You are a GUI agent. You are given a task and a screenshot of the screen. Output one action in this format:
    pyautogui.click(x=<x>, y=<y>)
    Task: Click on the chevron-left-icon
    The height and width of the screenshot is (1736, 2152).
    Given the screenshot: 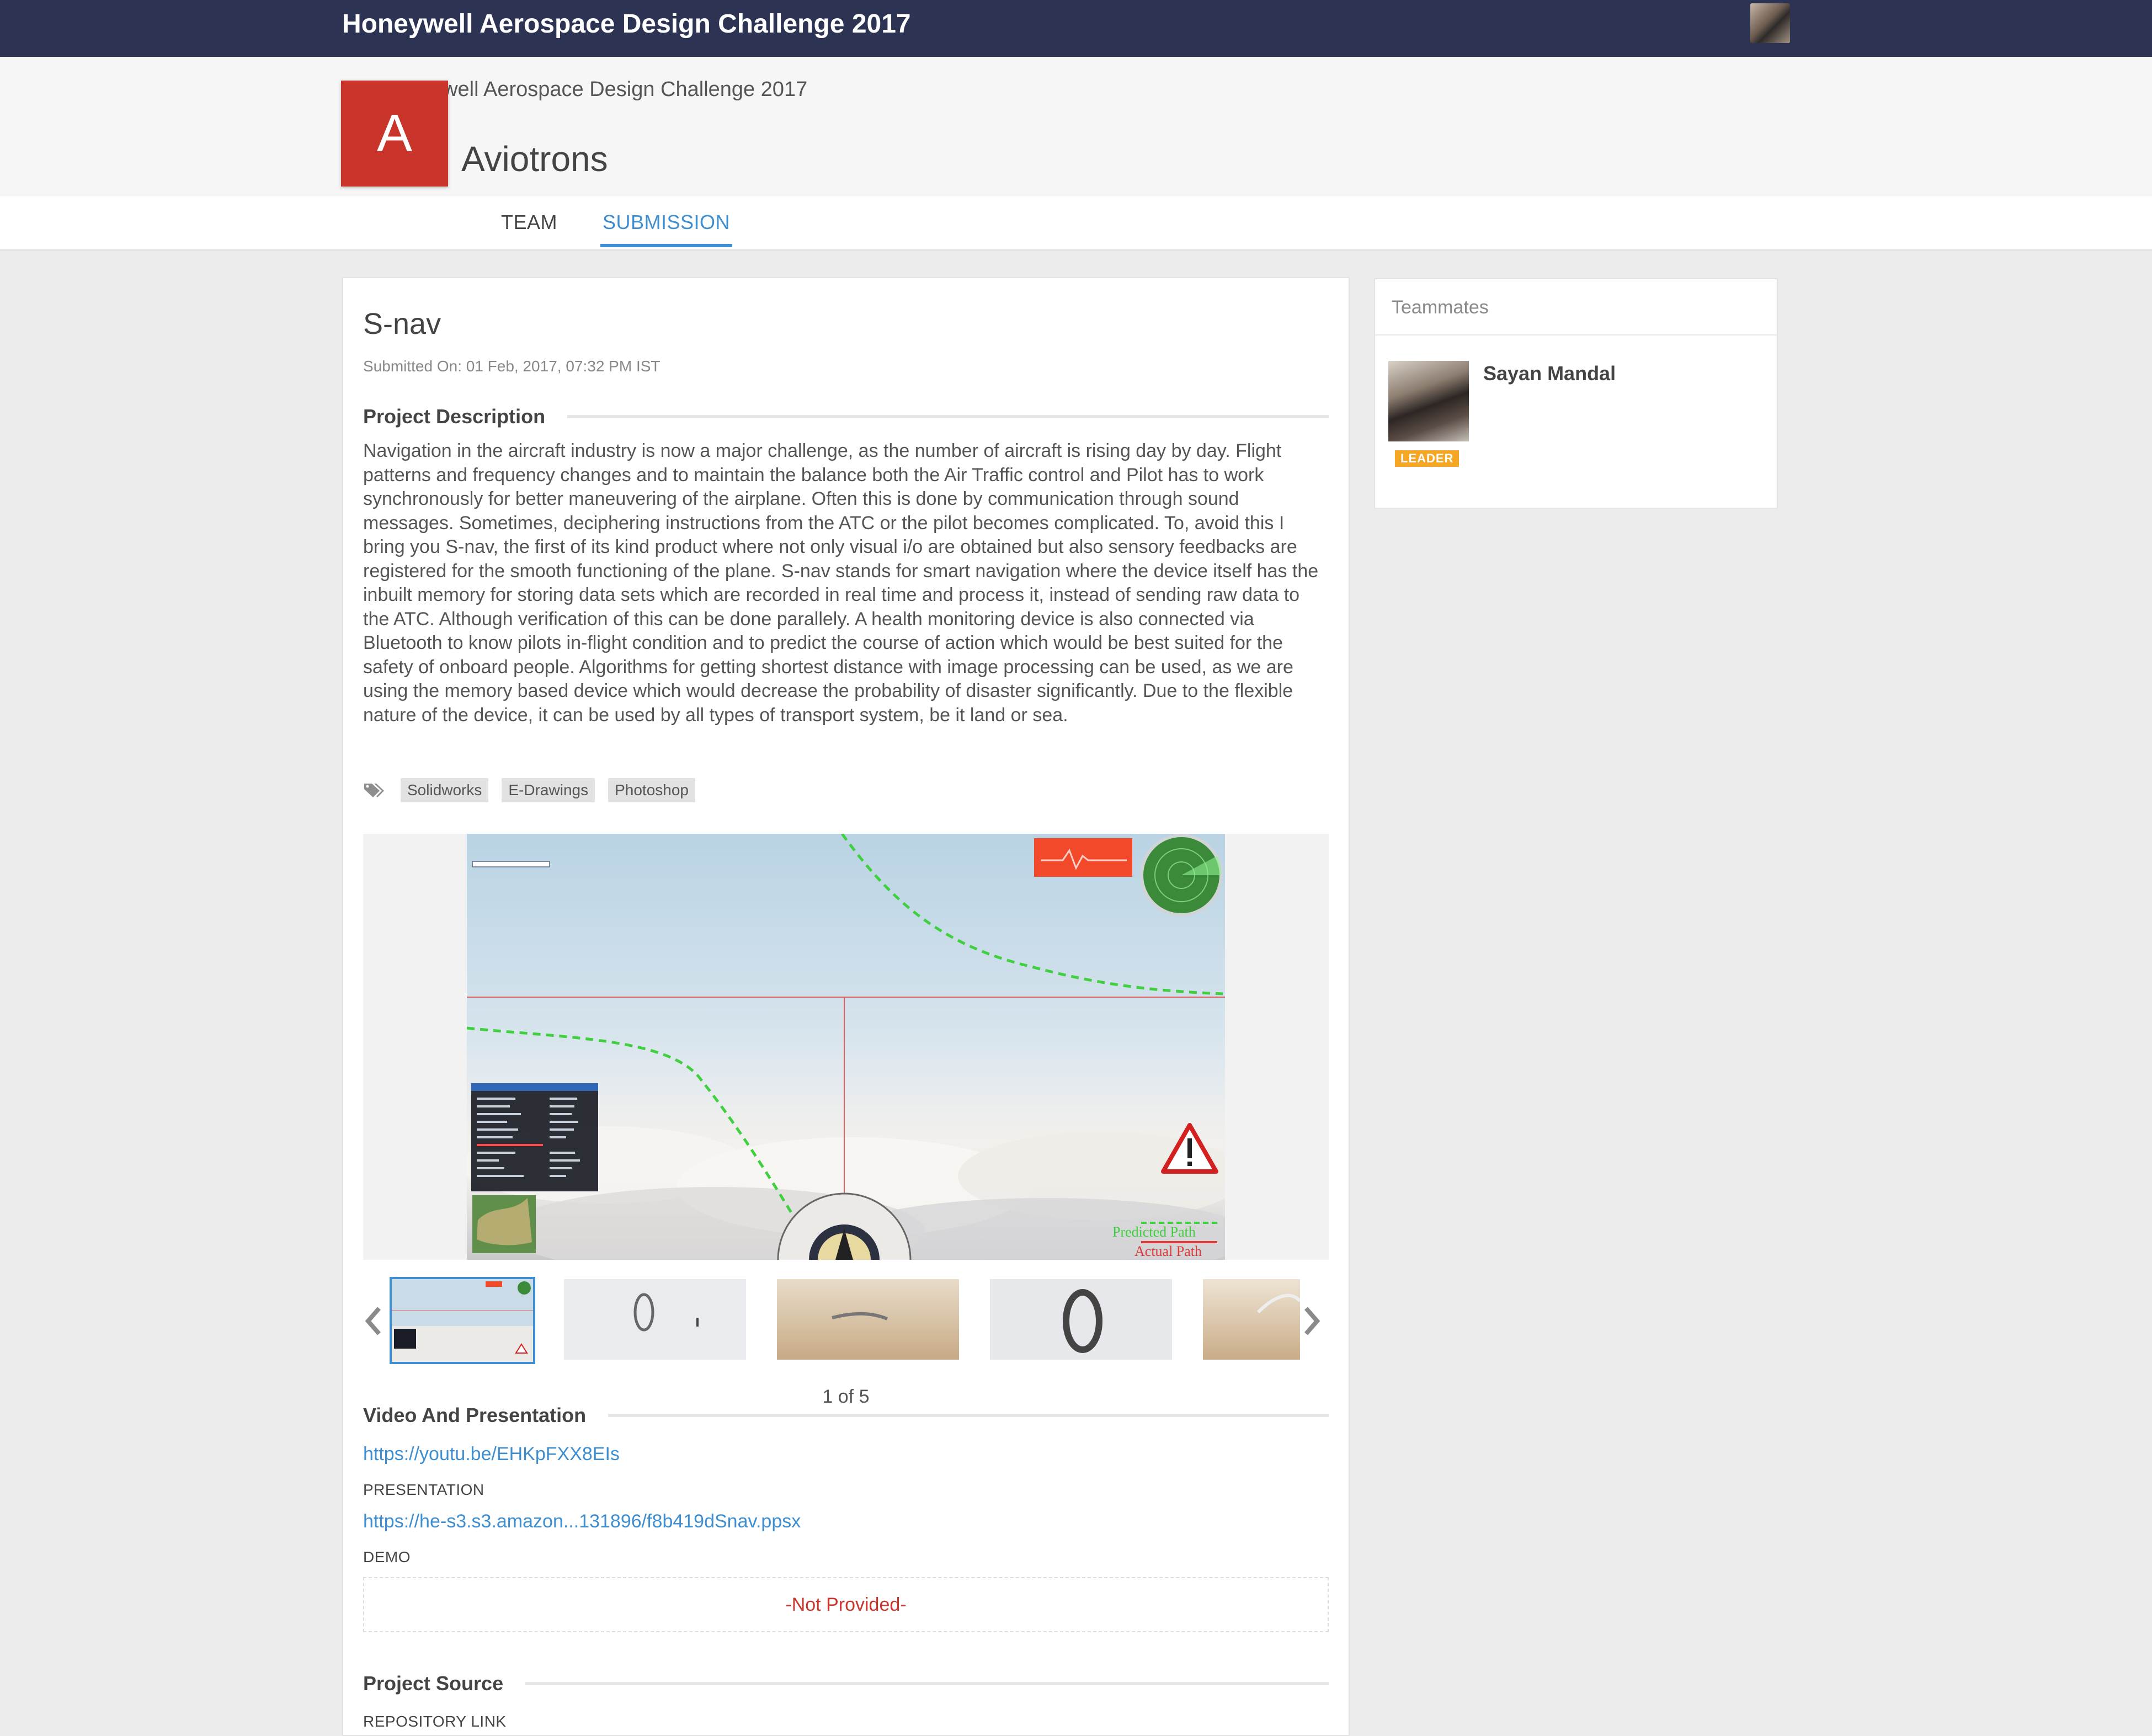 What is the action you would take?
    pyautogui.click(x=373, y=1321)
    